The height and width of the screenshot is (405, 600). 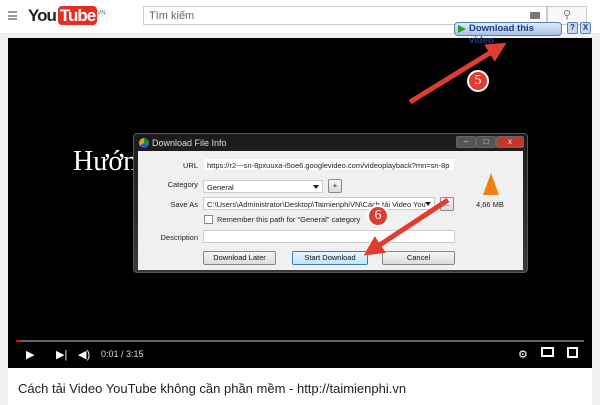 What do you see at coordinates (572, 352) in the screenshot?
I see `fullscreen-icon` at bounding box center [572, 352].